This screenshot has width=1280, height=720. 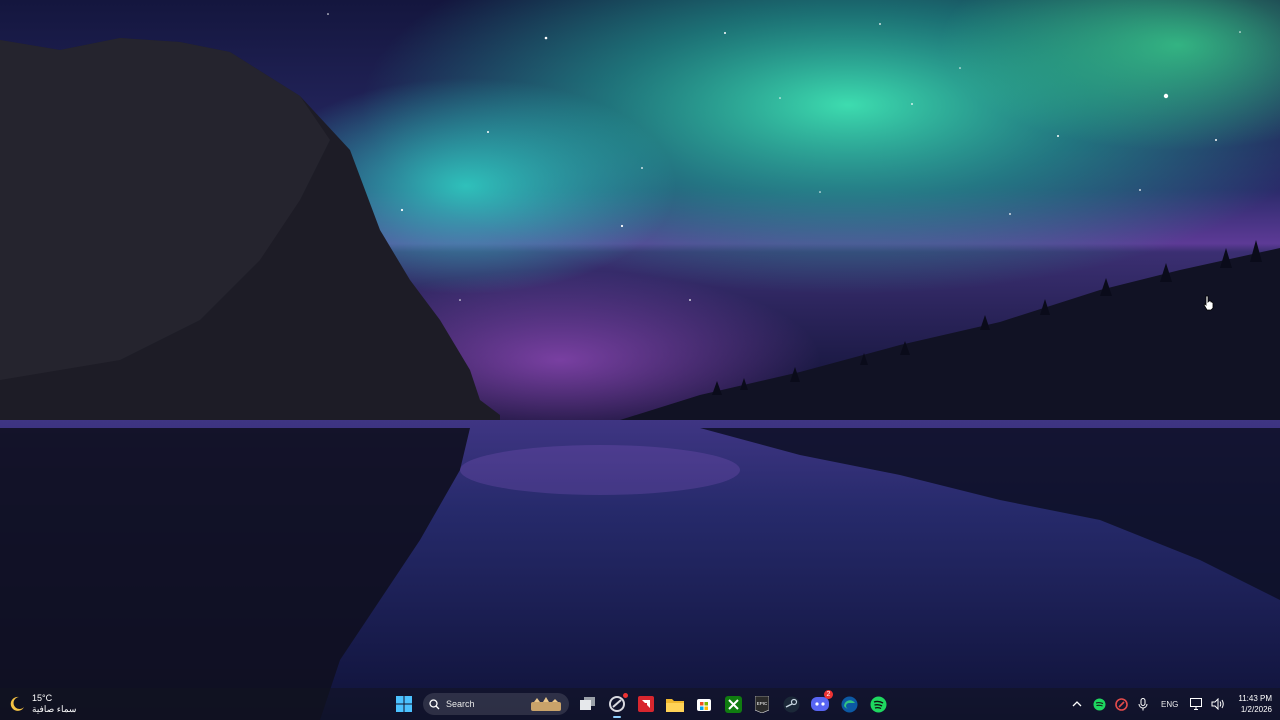 I want to click on taskbar-app-xbox, so click(x=733, y=704).